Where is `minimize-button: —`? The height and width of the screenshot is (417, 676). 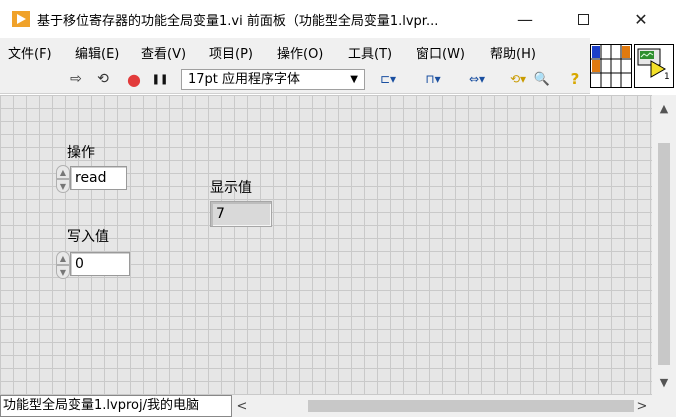
minimize-button: — is located at coordinates (525, 19).